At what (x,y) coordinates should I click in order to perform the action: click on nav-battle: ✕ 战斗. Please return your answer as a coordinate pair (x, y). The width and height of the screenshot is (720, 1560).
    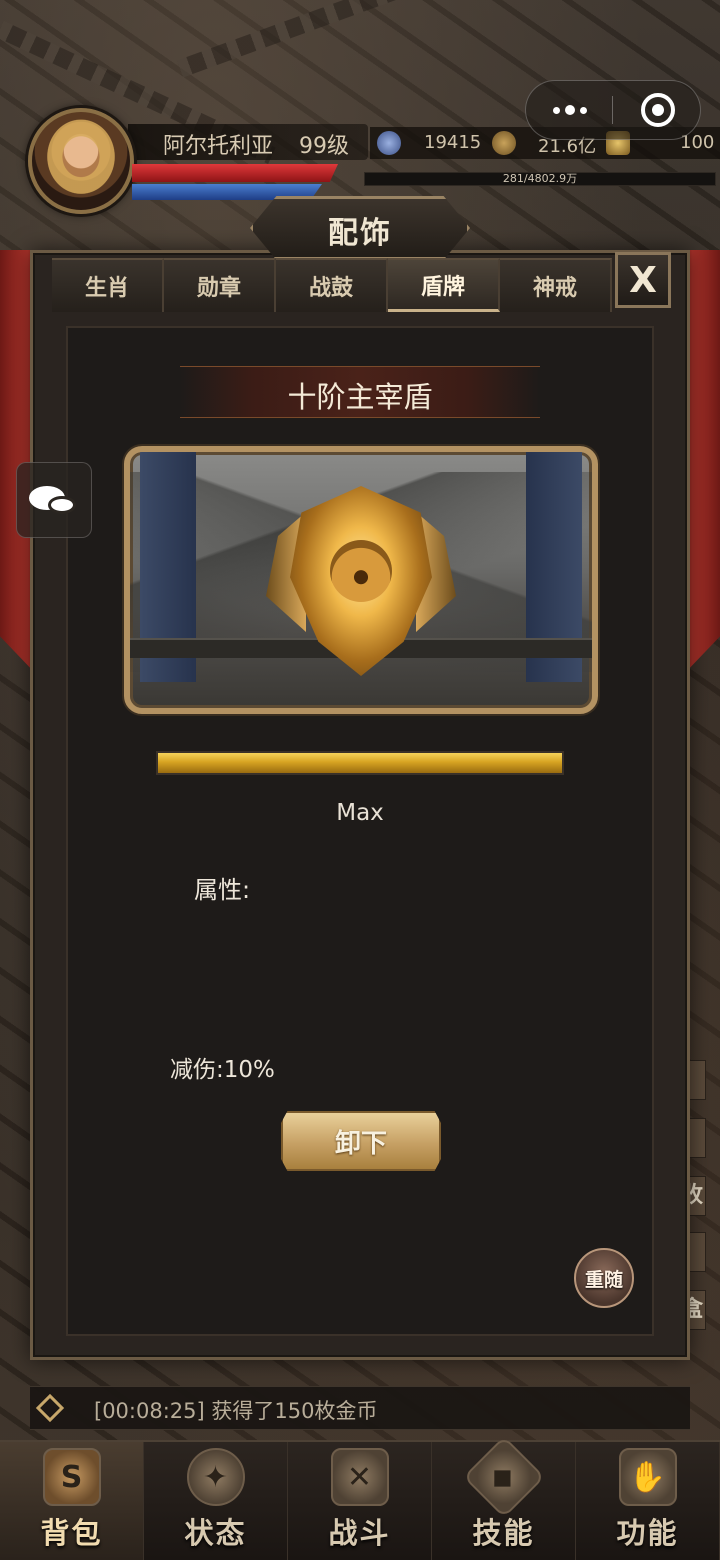
    Looking at the image, I should click on (360, 1501).